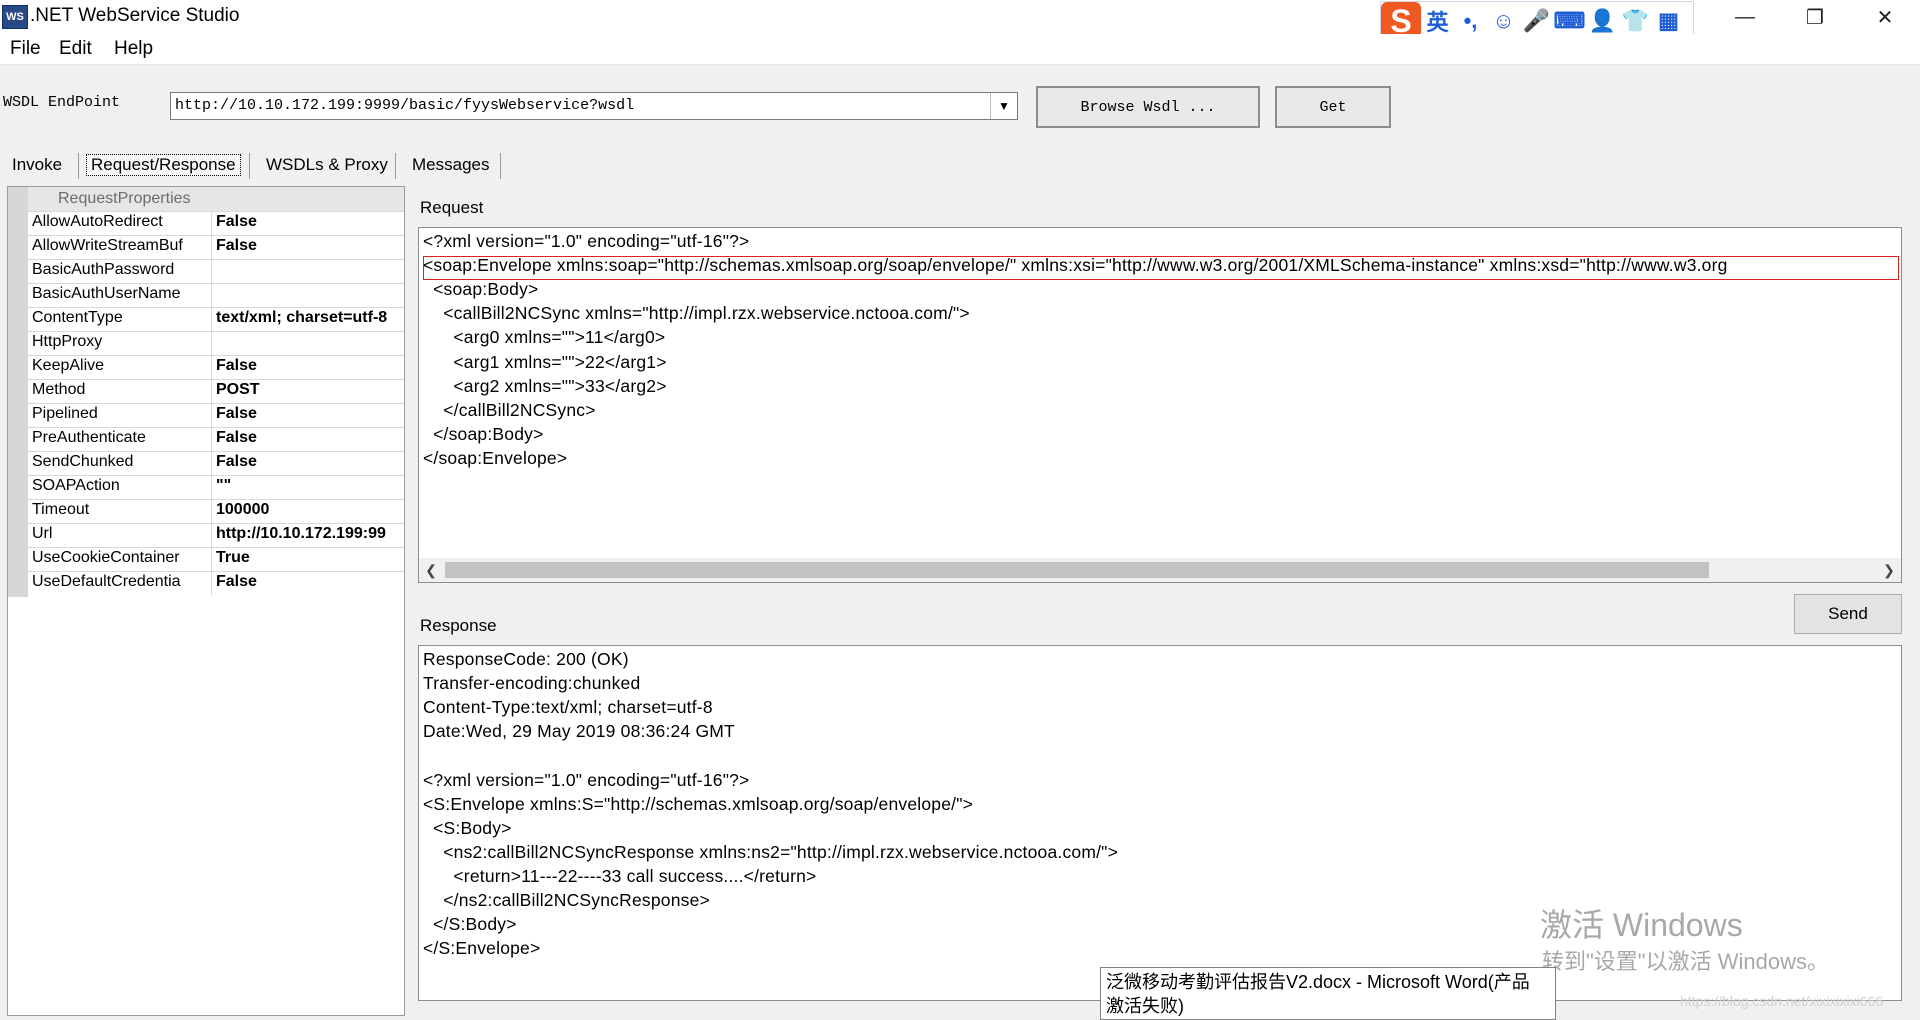 The height and width of the screenshot is (1020, 1920). I want to click on tooltip-line-1: 泛微移动考勤评估报告V2.docx - Microsoft Word(产品, so click(1318, 982).